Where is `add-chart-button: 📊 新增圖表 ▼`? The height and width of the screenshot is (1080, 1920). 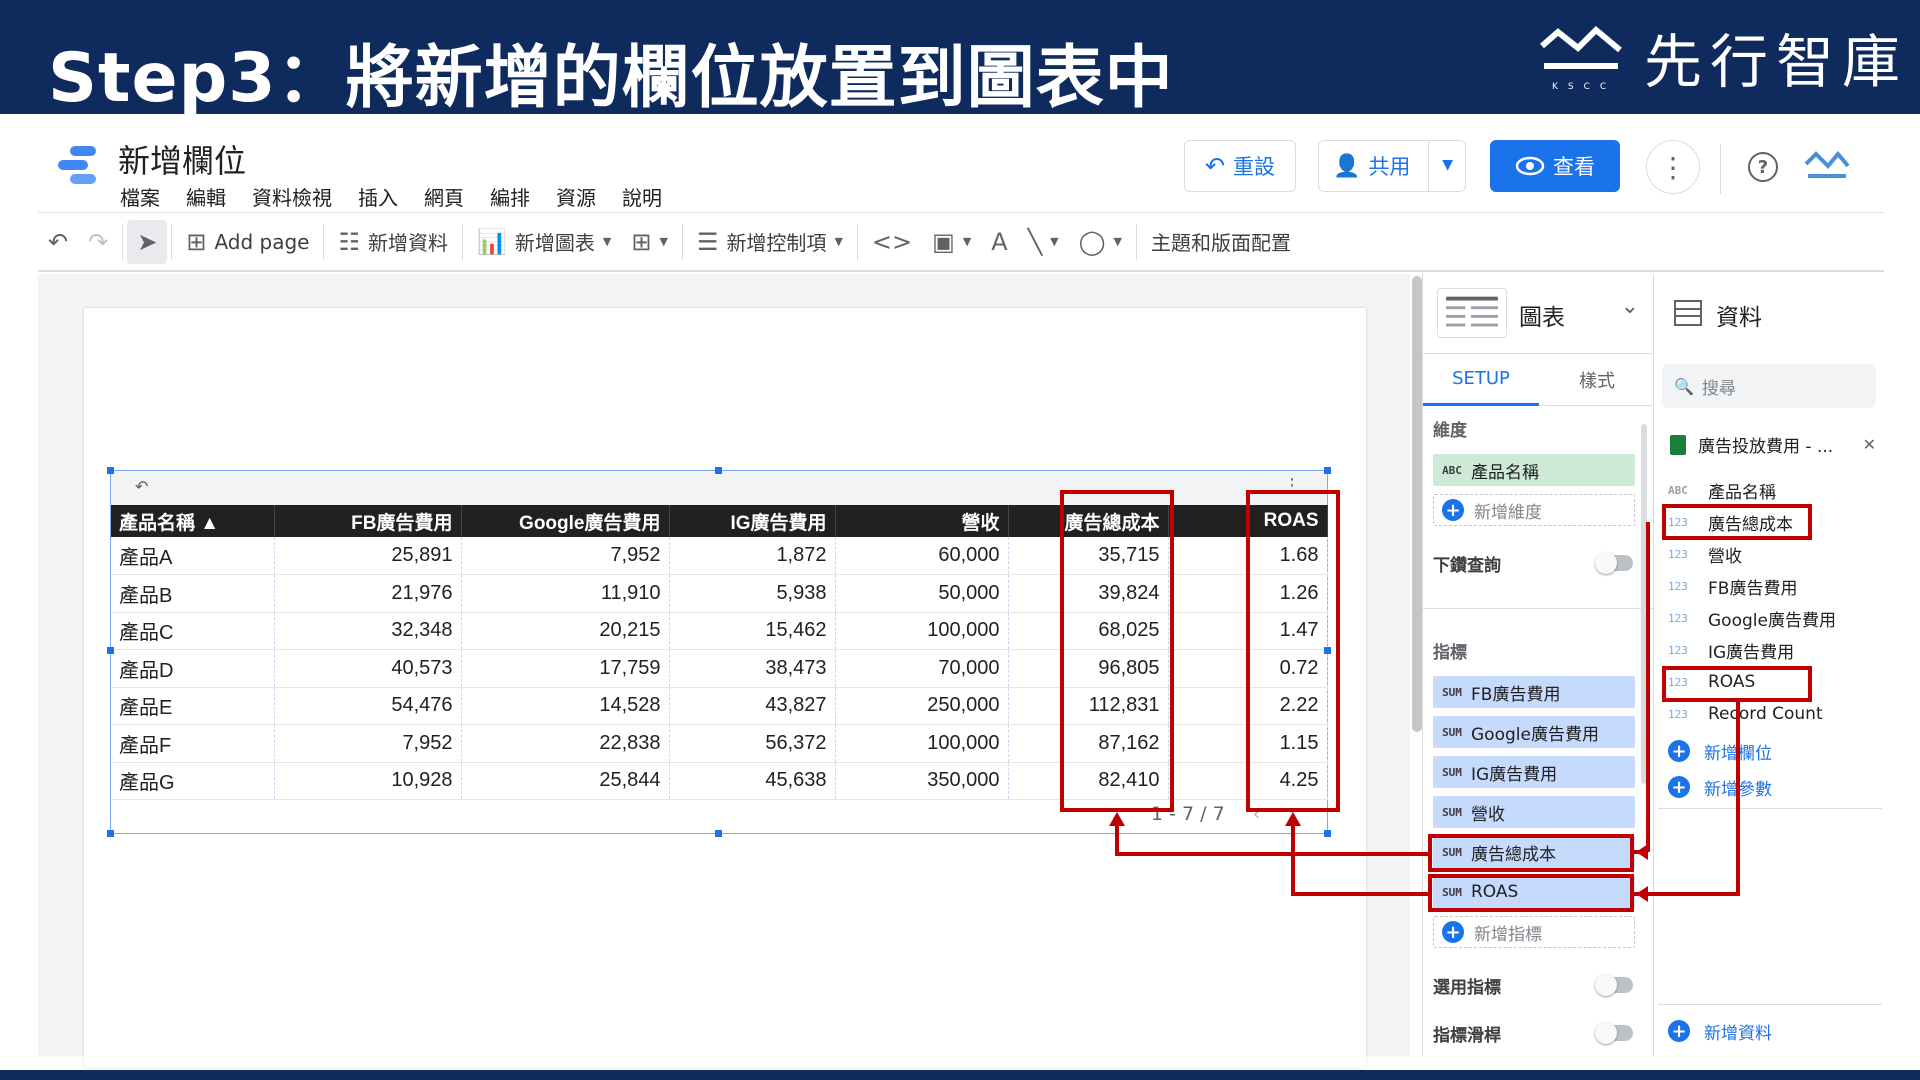
add-chart-button: 📊 新增圖表 ▼ is located at coordinates (544, 242).